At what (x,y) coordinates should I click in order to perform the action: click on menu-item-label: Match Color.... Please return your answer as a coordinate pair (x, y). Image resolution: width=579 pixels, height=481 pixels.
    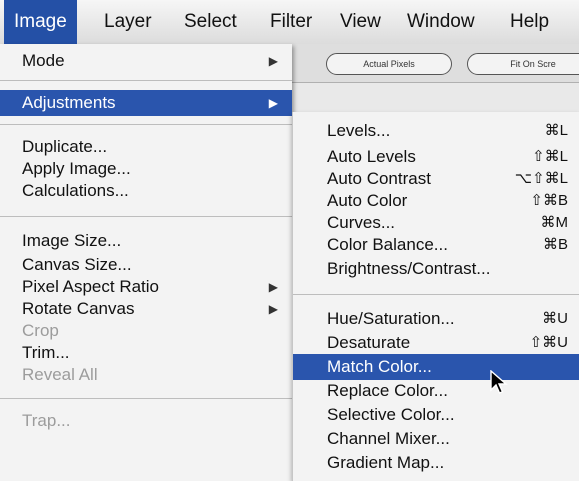
    Looking at the image, I should click on (379, 366).